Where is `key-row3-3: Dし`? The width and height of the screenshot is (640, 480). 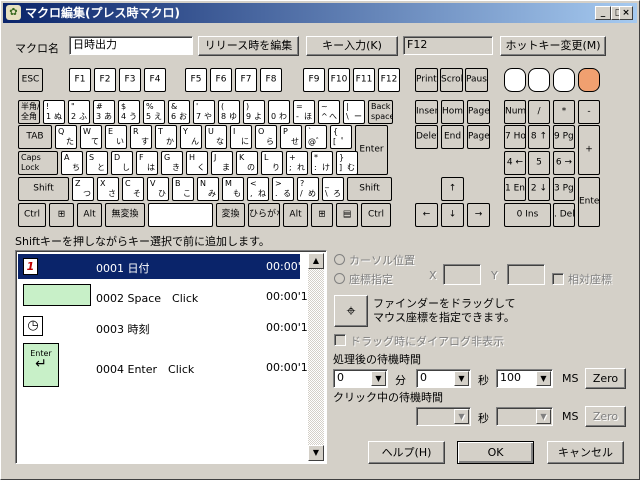 key-row3-3: Dし is located at coordinates (122, 163).